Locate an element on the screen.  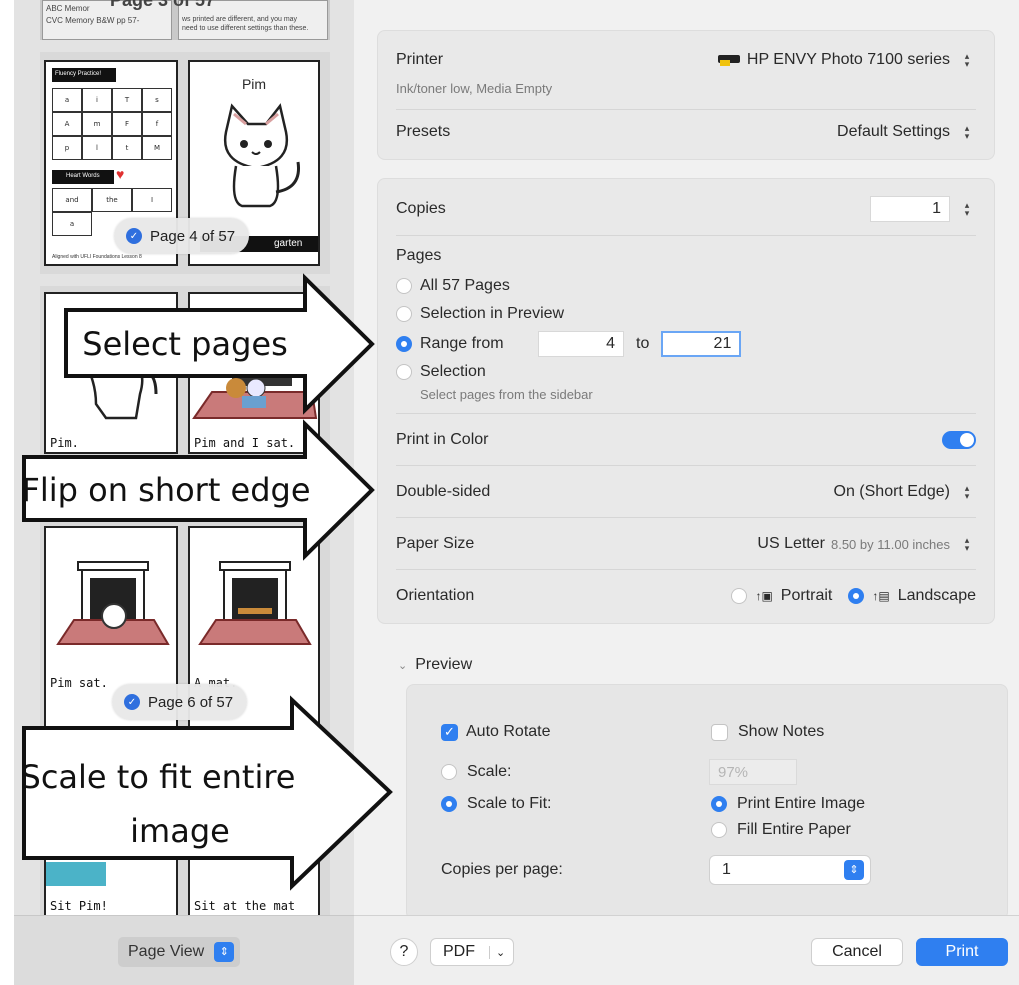
flip-arrow: Flip on short edge is located at coordinates (198, 490).